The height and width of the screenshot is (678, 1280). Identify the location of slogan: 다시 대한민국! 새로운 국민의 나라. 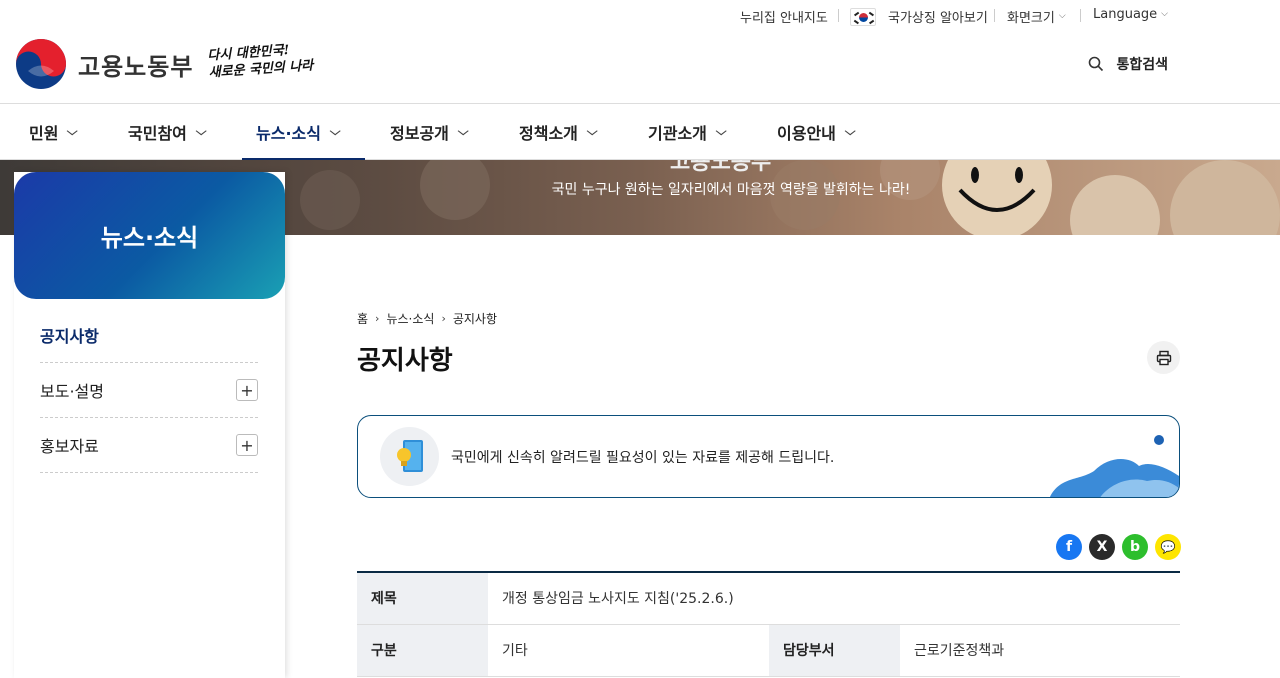
(260, 60).